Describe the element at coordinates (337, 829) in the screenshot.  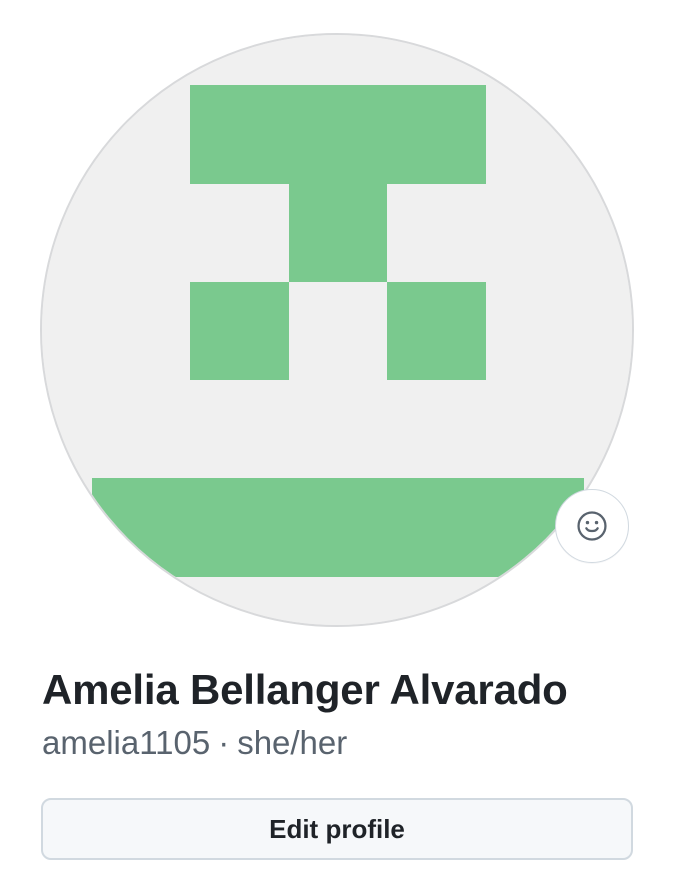
I see `edit-profile-button: Edit profile` at that location.